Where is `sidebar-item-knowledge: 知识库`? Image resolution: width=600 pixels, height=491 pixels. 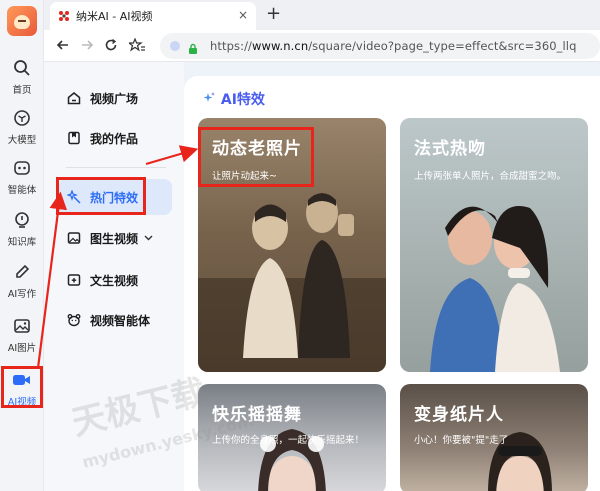
sidebar-item-knowledge: 知识库 is located at coordinates (22, 229).